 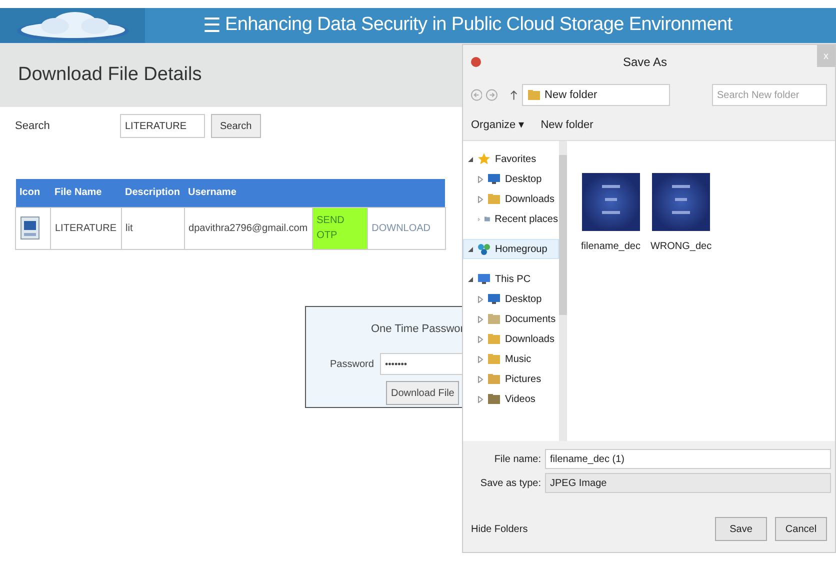 I want to click on column-header: Username, so click(x=248, y=193).